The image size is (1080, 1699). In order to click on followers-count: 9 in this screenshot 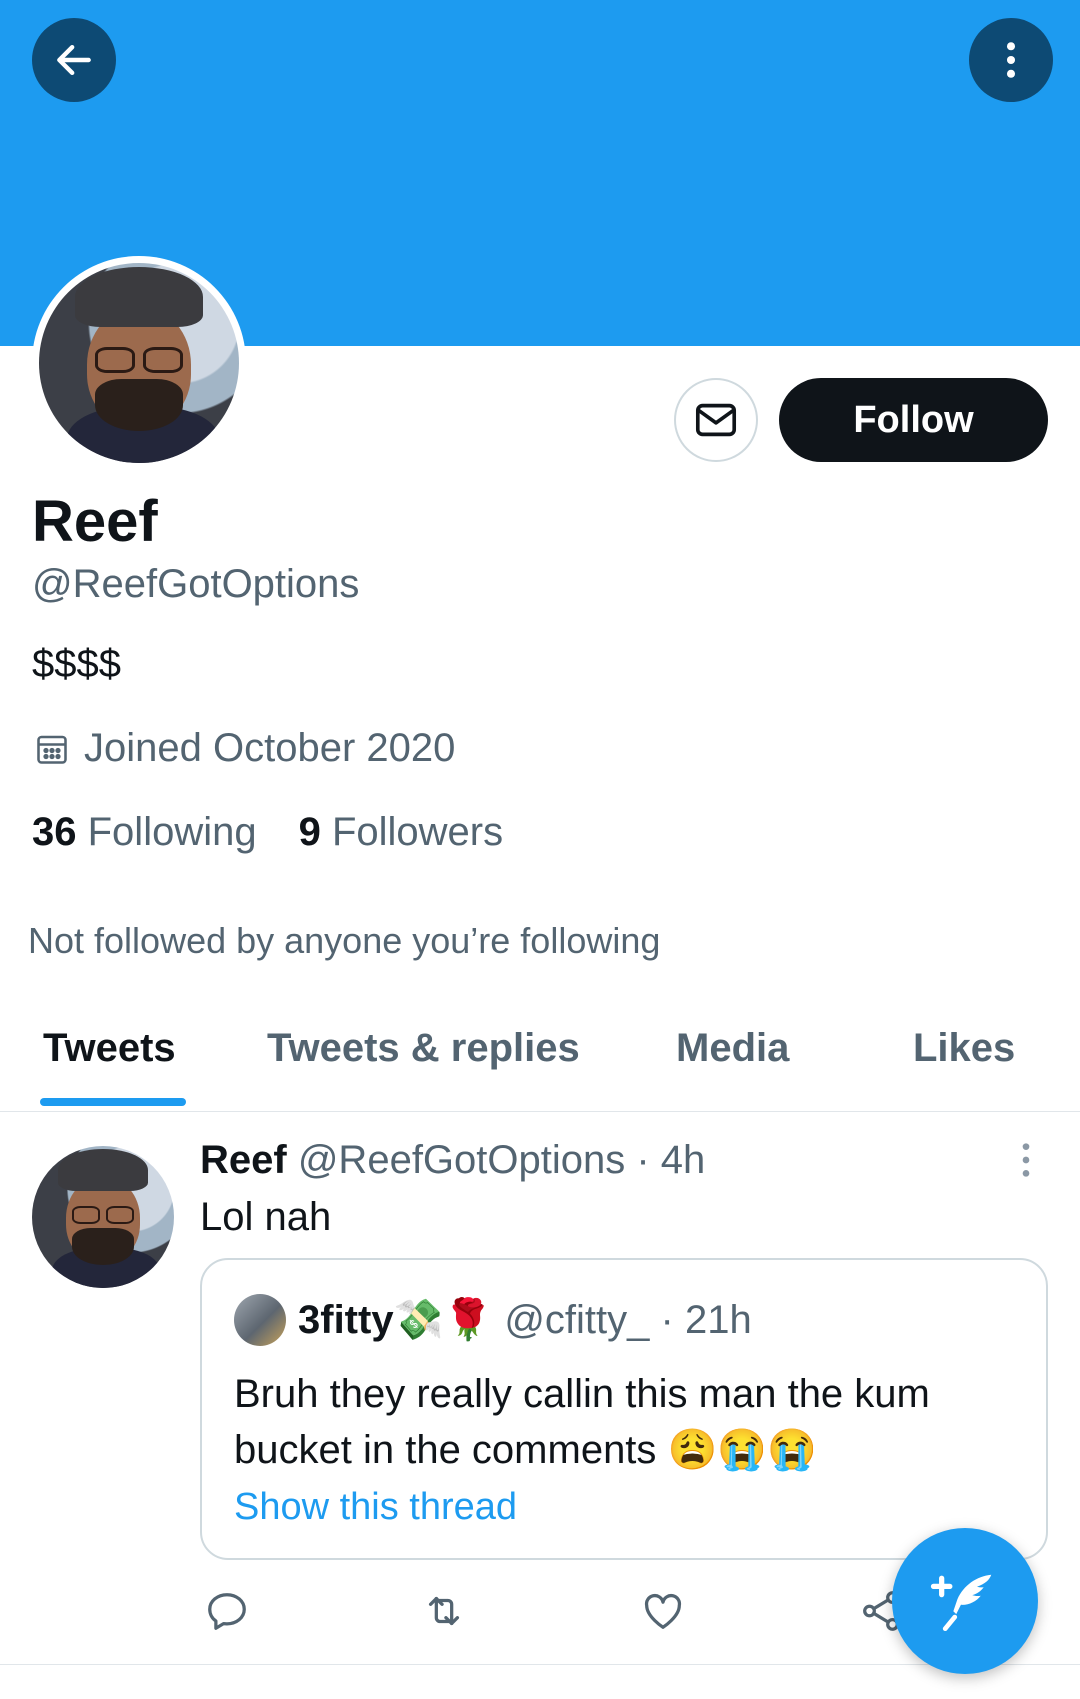, I will do `click(309, 832)`.